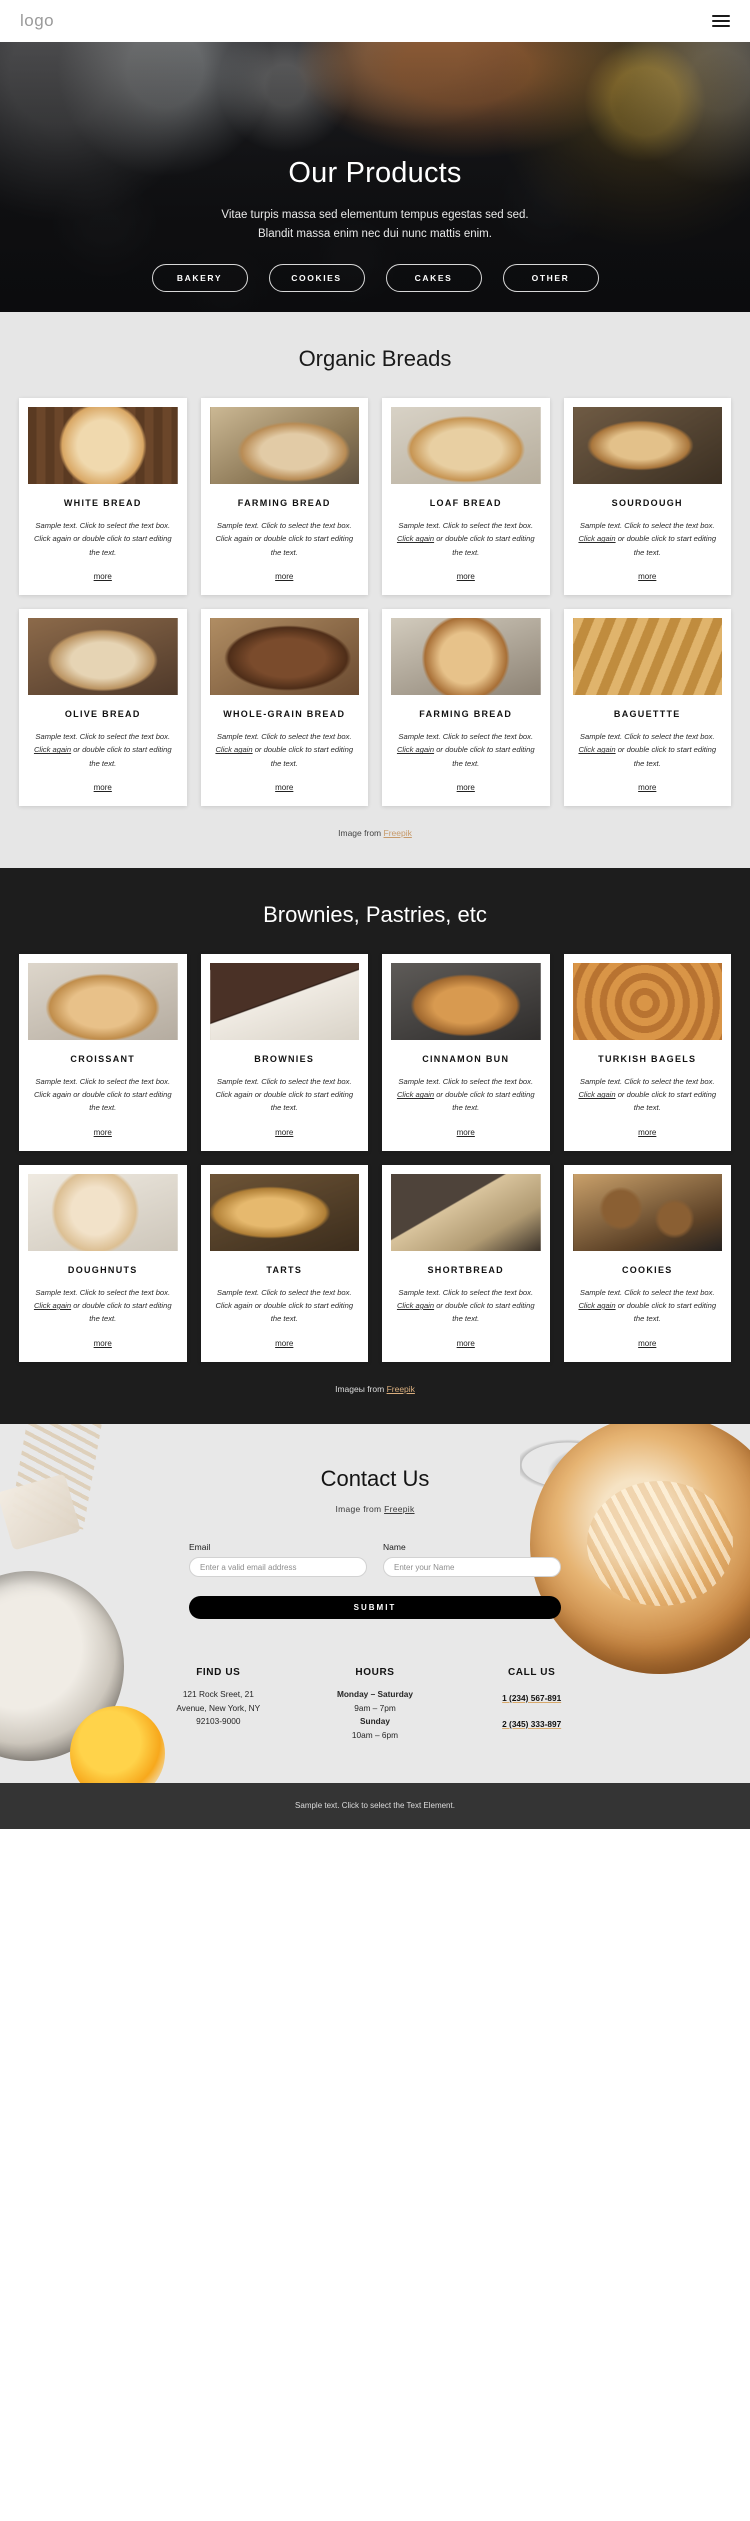  What do you see at coordinates (472, 1567) in the screenshot?
I see `name-input` at bounding box center [472, 1567].